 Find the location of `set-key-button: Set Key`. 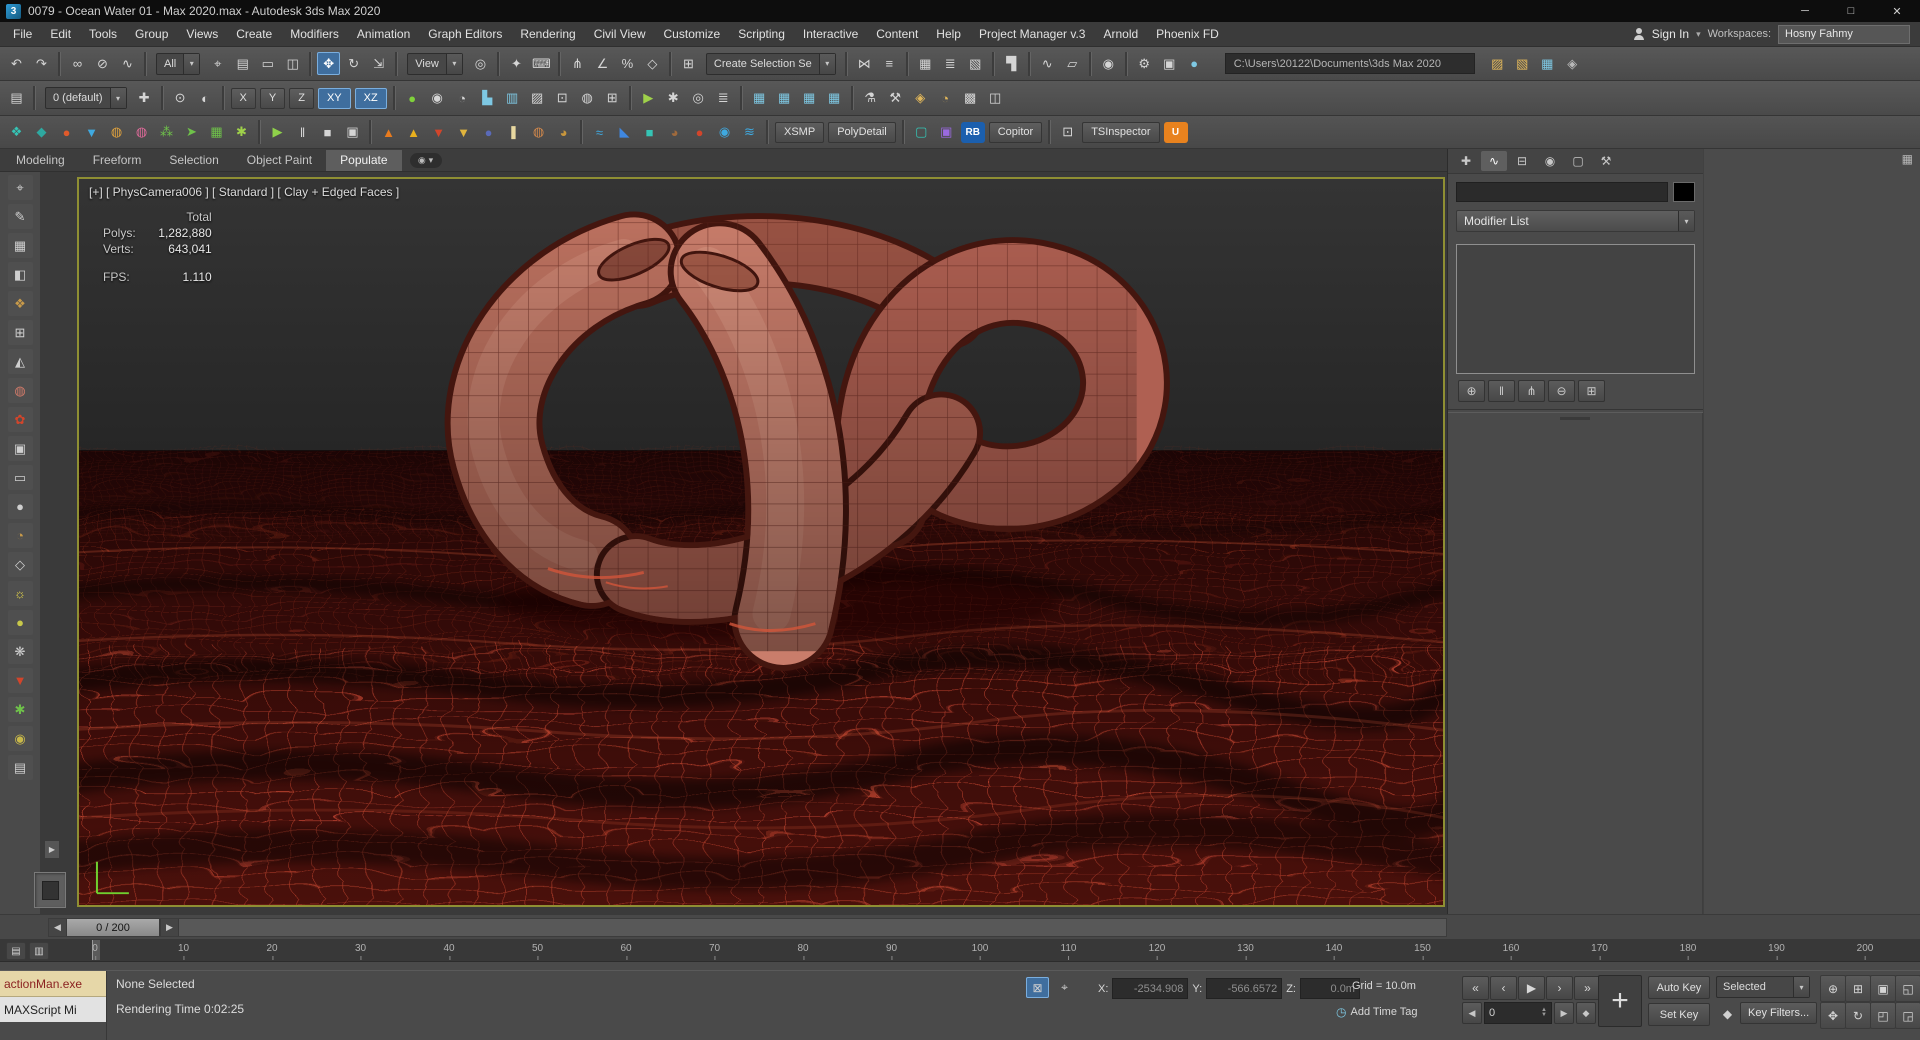

set-key-button: Set Key is located at coordinates (1679, 1014).